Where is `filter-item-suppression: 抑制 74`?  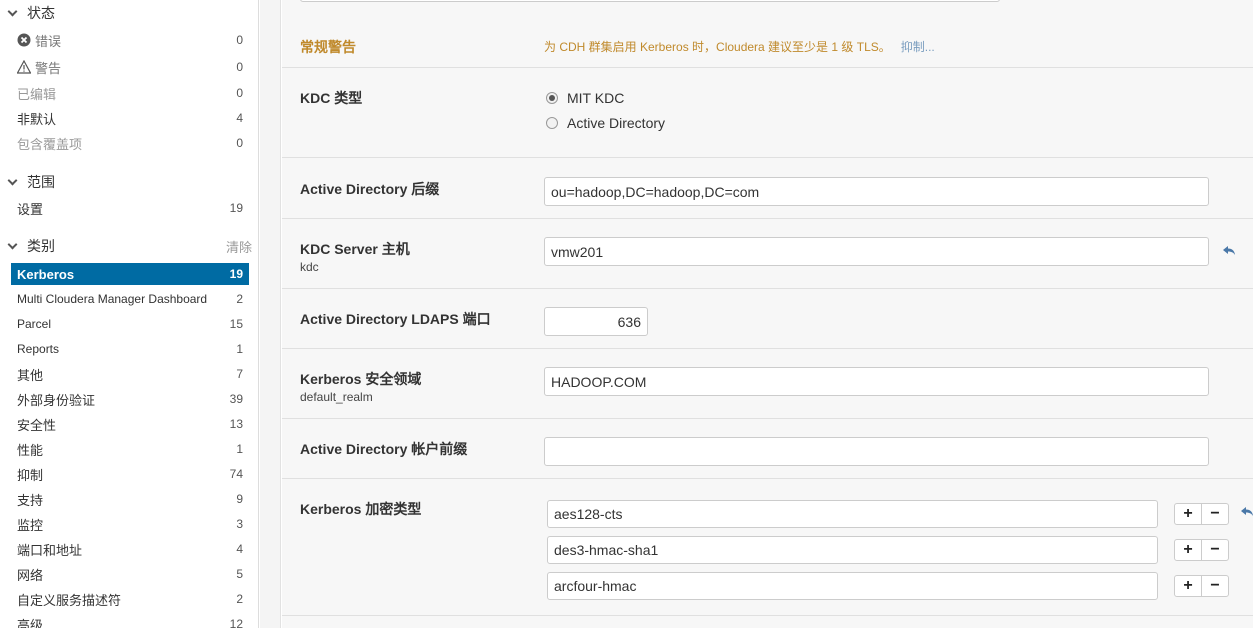 filter-item-suppression: 抑制 74 is located at coordinates (130, 474).